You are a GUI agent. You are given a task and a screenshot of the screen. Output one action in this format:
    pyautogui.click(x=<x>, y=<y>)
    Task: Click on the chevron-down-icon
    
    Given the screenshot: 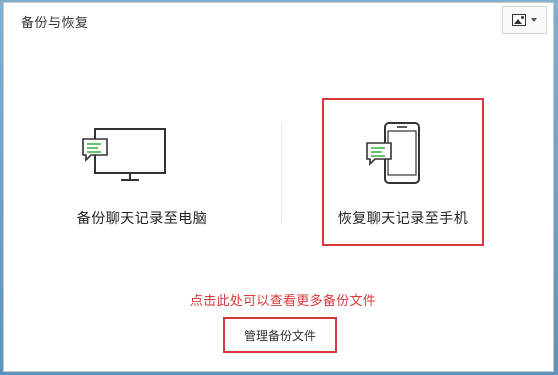 What is the action you would take?
    pyautogui.click(x=534, y=20)
    